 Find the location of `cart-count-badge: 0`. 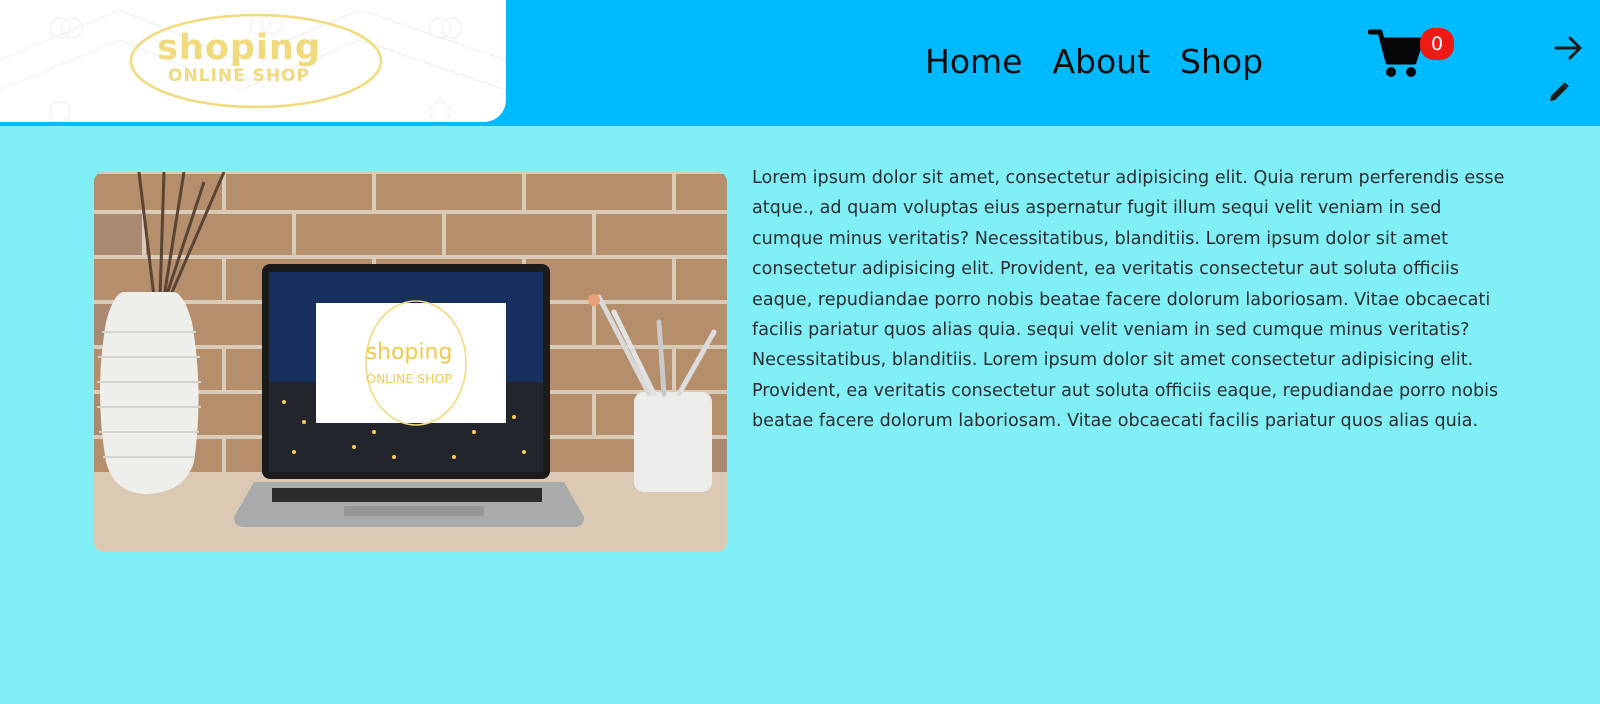

cart-count-badge: 0 is located at coordinates (1437, 44).